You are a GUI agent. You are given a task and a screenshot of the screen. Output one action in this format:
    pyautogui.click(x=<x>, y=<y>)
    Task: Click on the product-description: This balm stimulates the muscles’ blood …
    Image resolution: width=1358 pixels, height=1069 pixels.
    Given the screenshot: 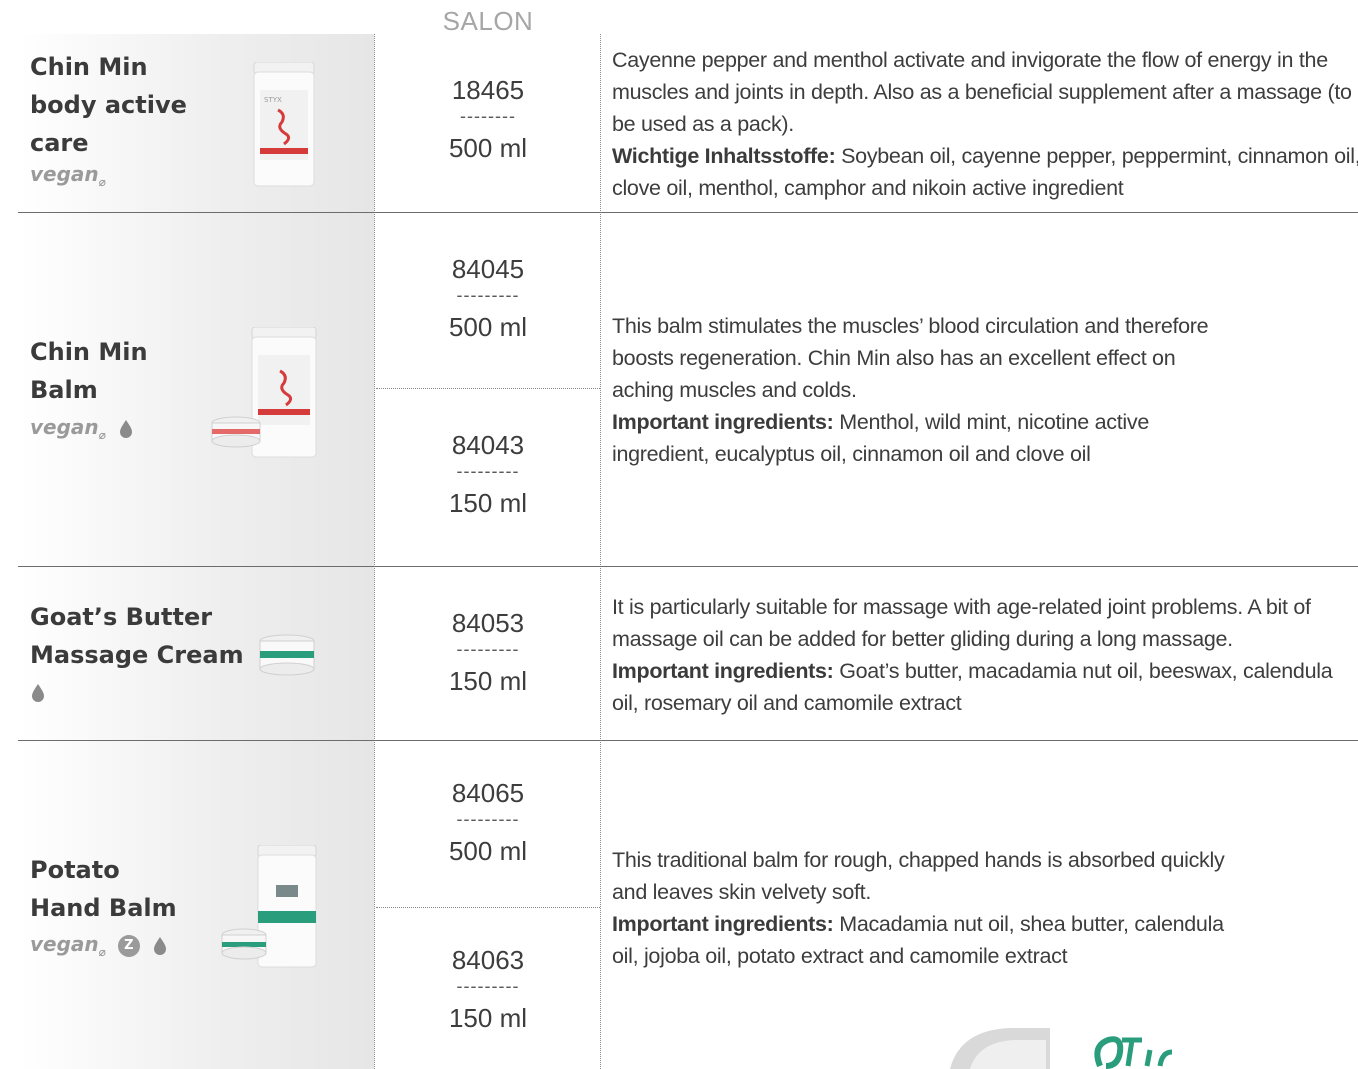 What is the action you would take?
    pyautogui.click(x=922, y=390)
    